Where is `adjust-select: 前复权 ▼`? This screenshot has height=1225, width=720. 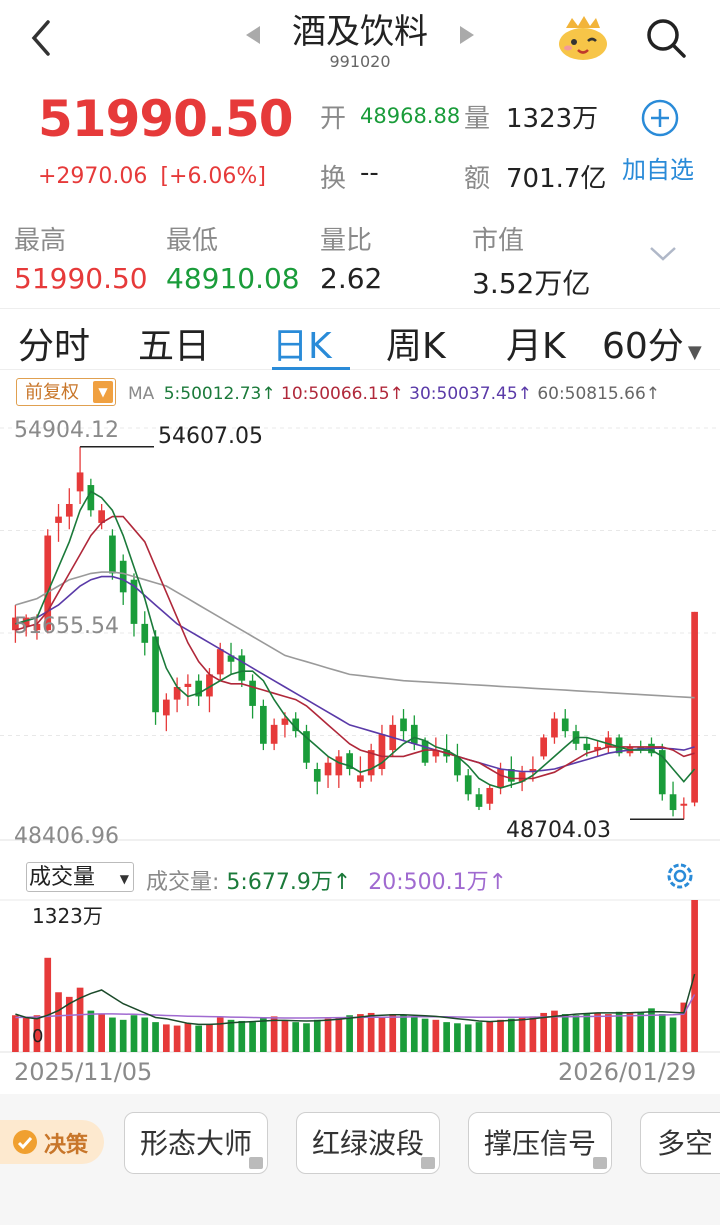 adjust-select: 前复权 ▼ is located at coordinates (66, 392).